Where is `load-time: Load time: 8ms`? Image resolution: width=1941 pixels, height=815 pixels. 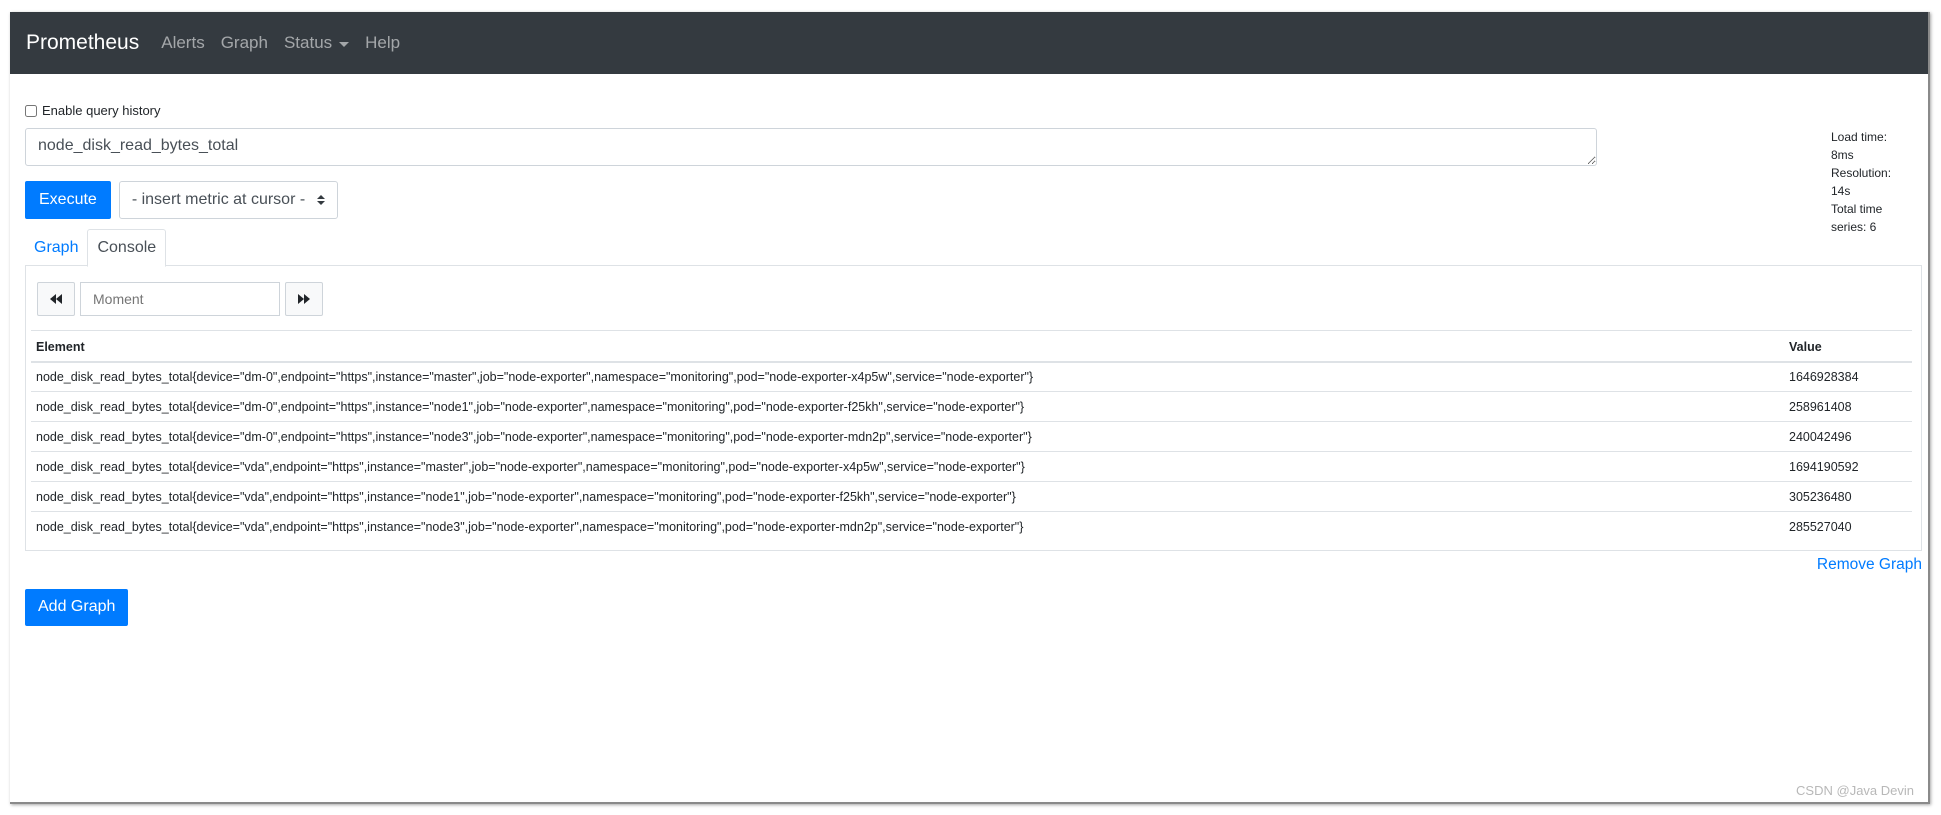 load-time: Load time: 8ms is located at coordinates (1859, 146).